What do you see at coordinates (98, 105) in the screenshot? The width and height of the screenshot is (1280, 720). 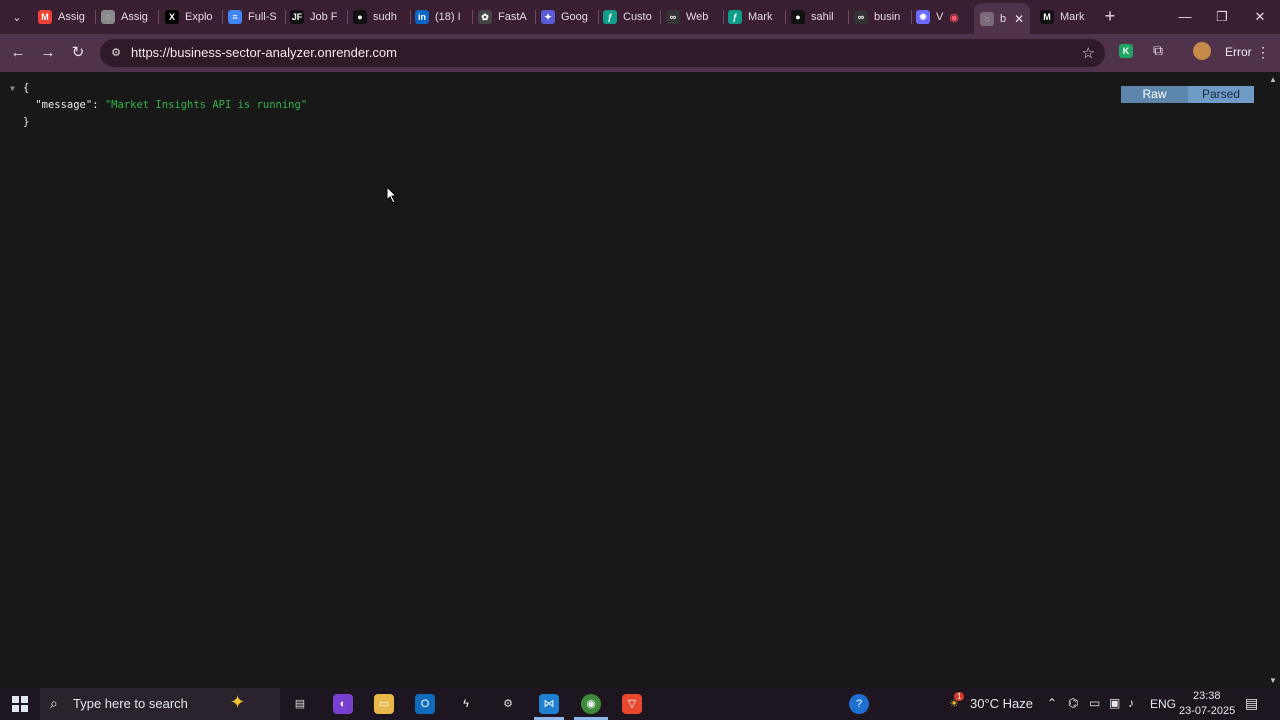 I see `json-colon: :` at bounding box center [98, 105].